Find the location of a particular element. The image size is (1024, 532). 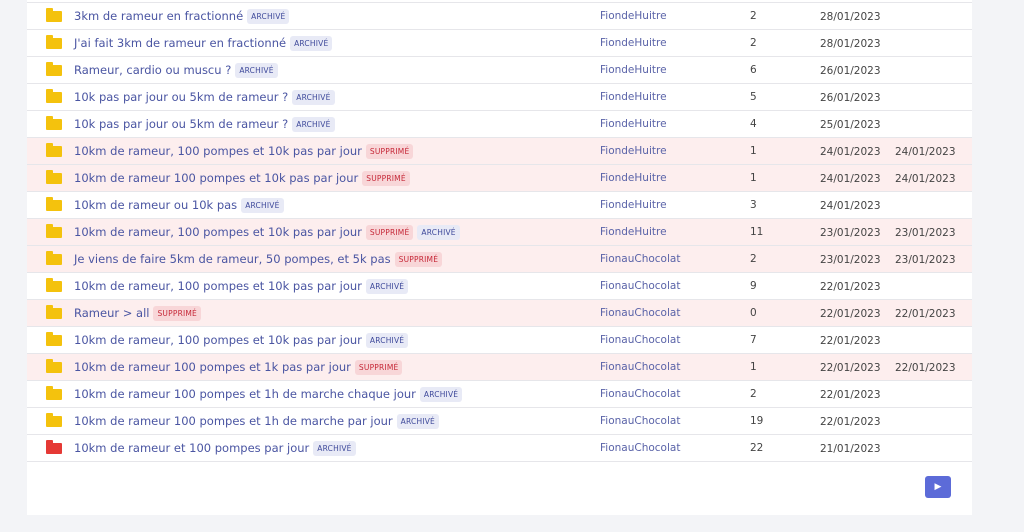

reply-count: 0 is located at coordinates (753, 313).